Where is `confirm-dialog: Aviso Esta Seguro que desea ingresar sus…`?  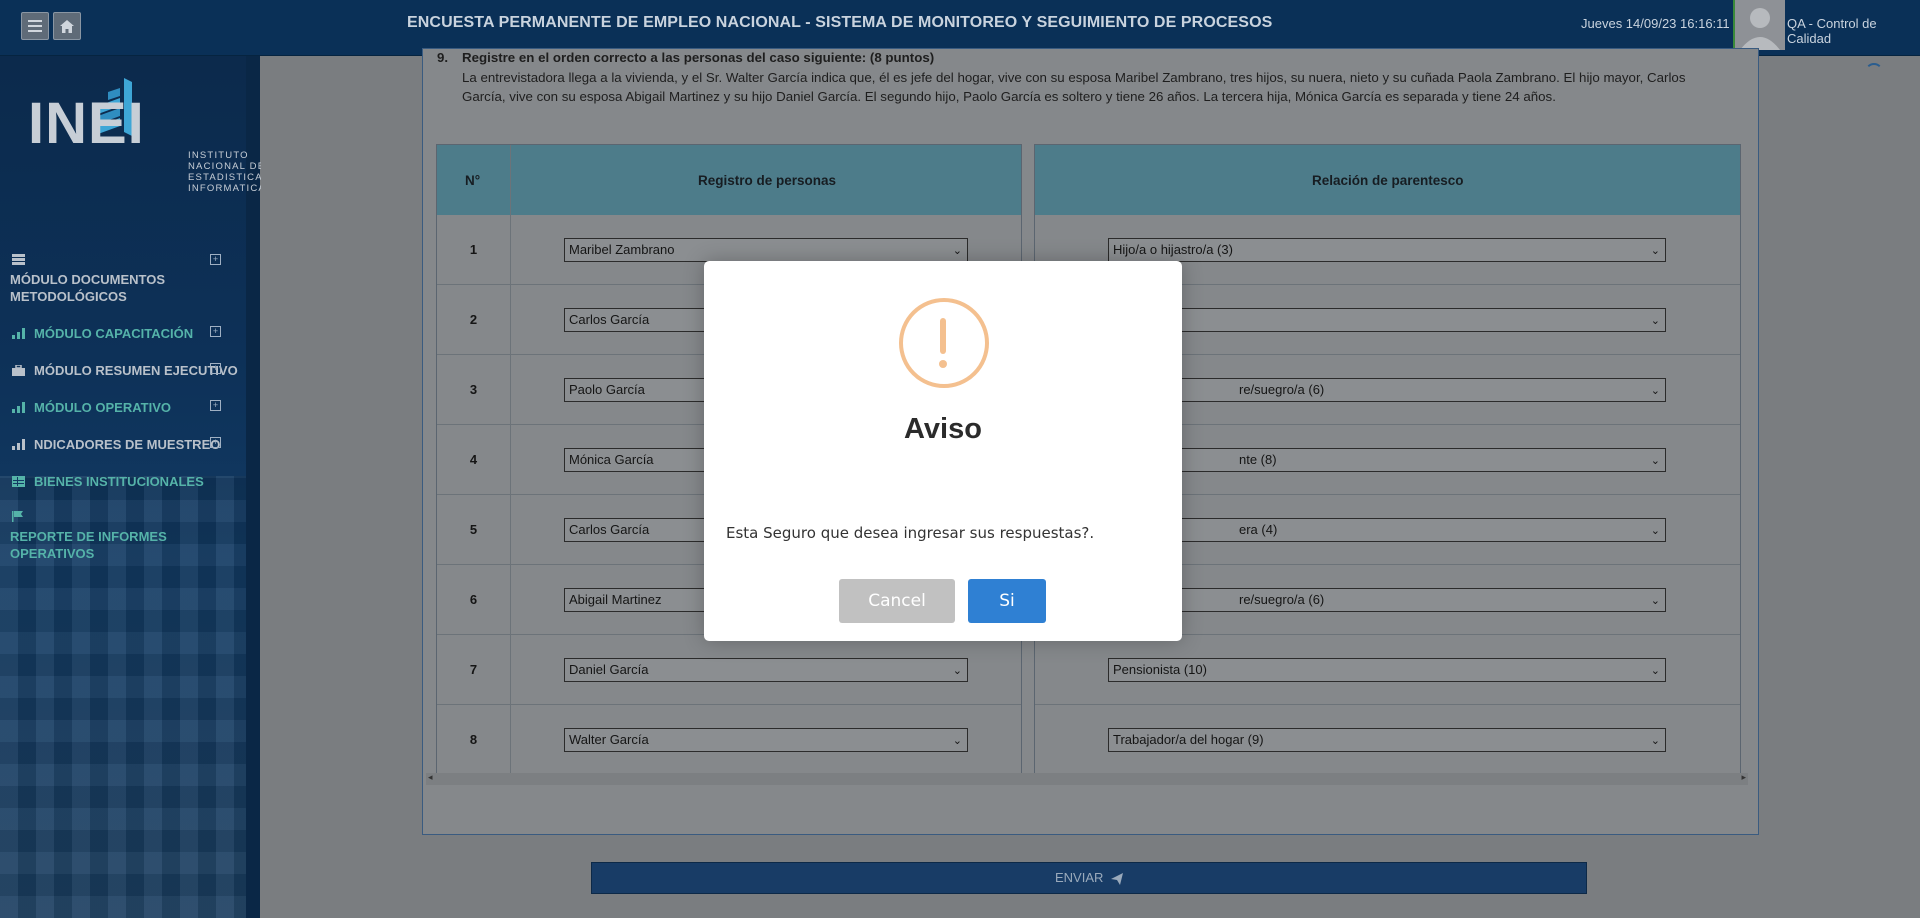
confirm-dialog: Aviso Esta Seguro que desea ingresar sus… is located at coordinates (943, 451).